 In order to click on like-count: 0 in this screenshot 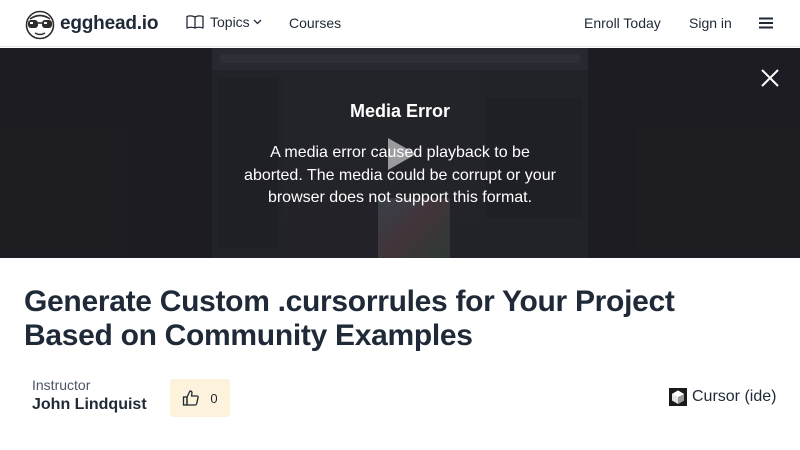, I will do `click(214, 398)`.